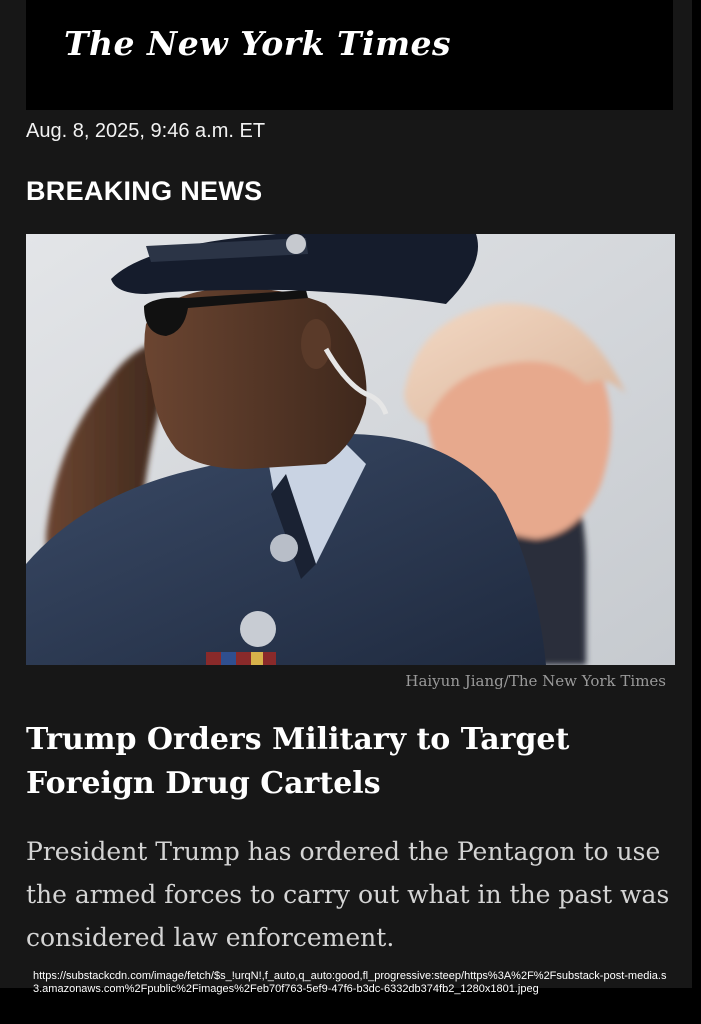  Describe the element at coordinates (146, 131) in the screenshot. I see `dateline: Aug. 8, 2025, 9:46 a.m. ET` at that location.